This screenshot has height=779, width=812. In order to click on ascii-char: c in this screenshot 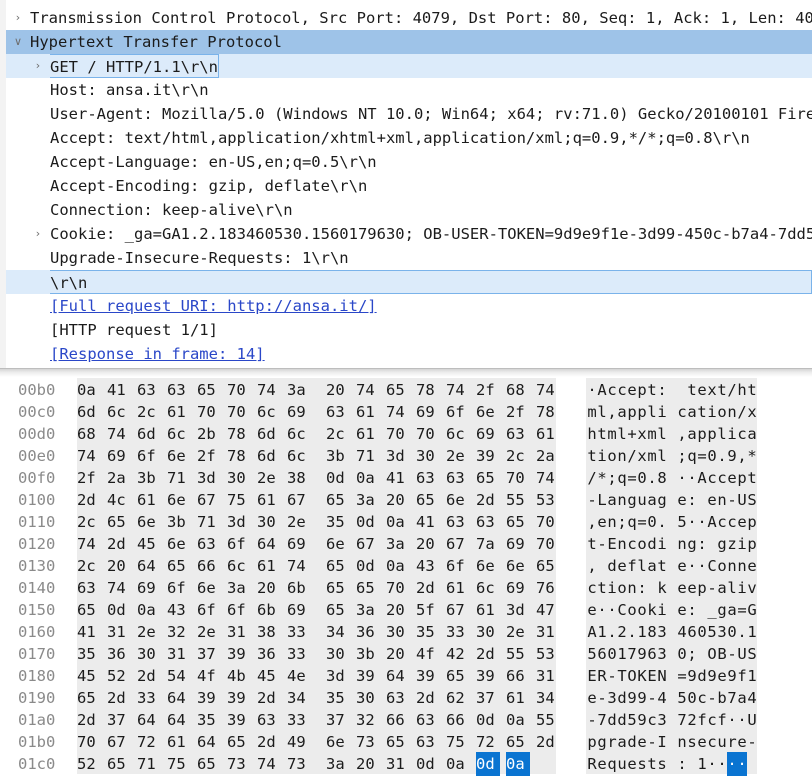, I will do `click(652, 720)`.